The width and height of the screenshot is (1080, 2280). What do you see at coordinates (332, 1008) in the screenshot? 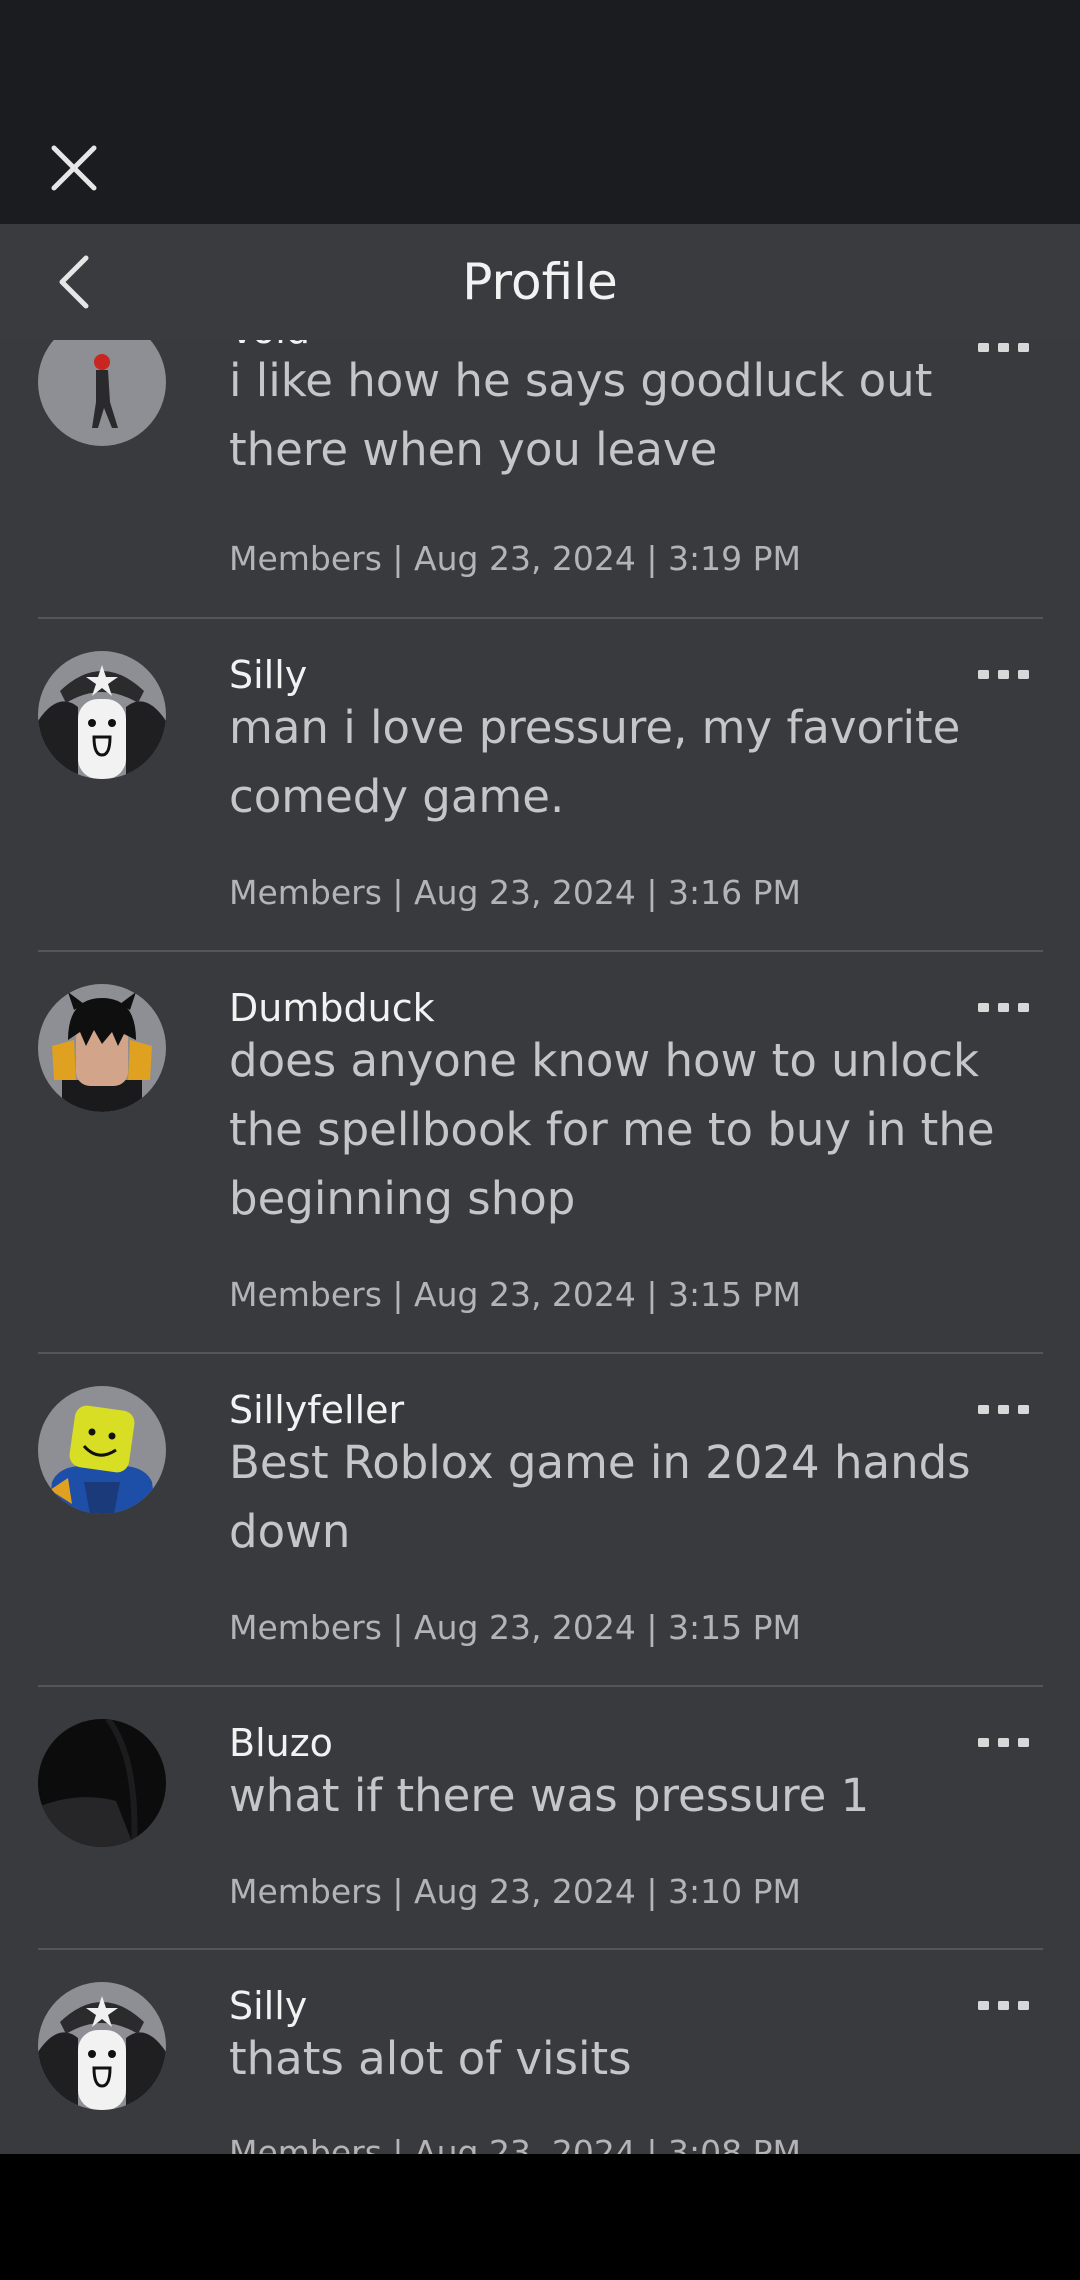
I see `username: Dumbduck` at bounding box center [332, 1008].